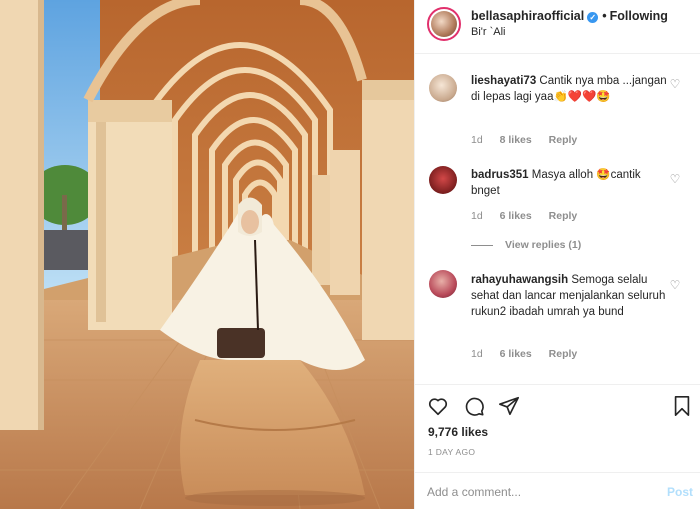 The width and height of the screenshot is (700, 509). I want to click on heart-icon, so click(438, 406).